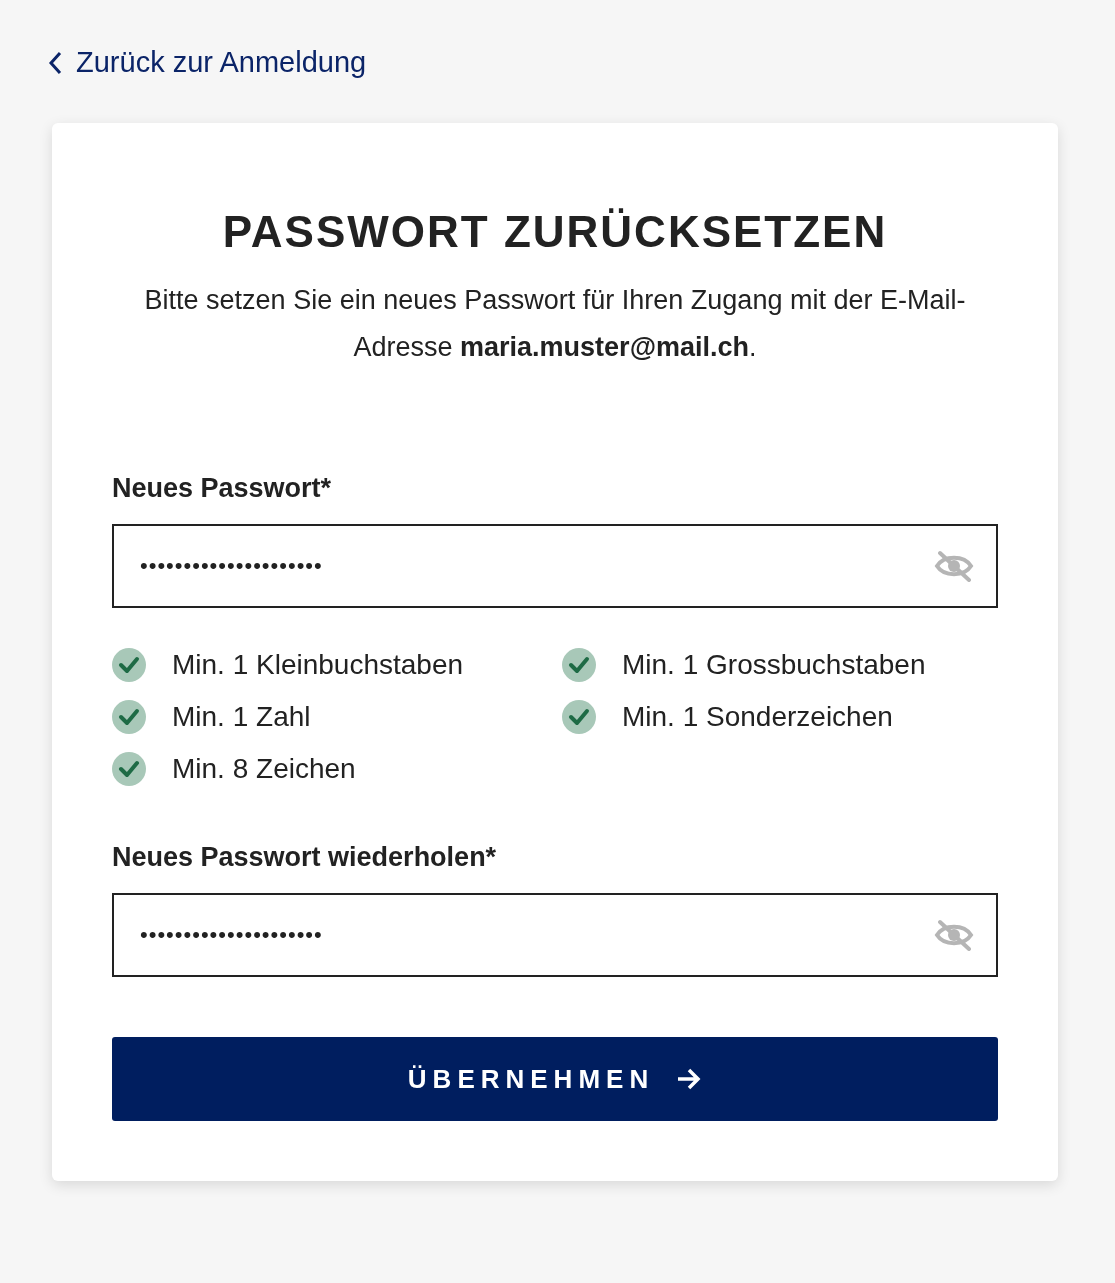 The image size is (1115, 1283). I want to click on requirement-text: Min. 1 Zahl, so click(241, 717).